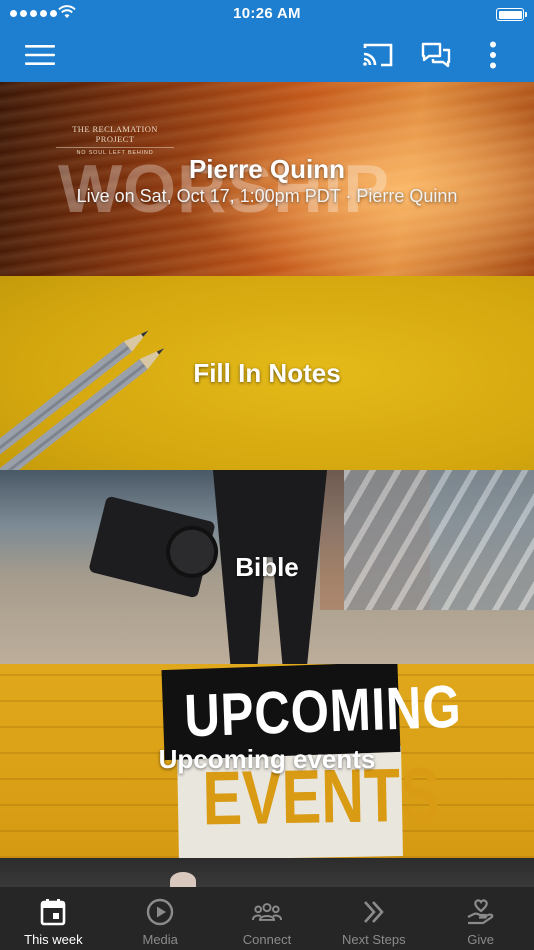 This screenshot has height=950, width=534. What do you see at coordinates (480, 912) in the screenshot?
I see `hand-heart-icon` at bounding box center [480, 912].